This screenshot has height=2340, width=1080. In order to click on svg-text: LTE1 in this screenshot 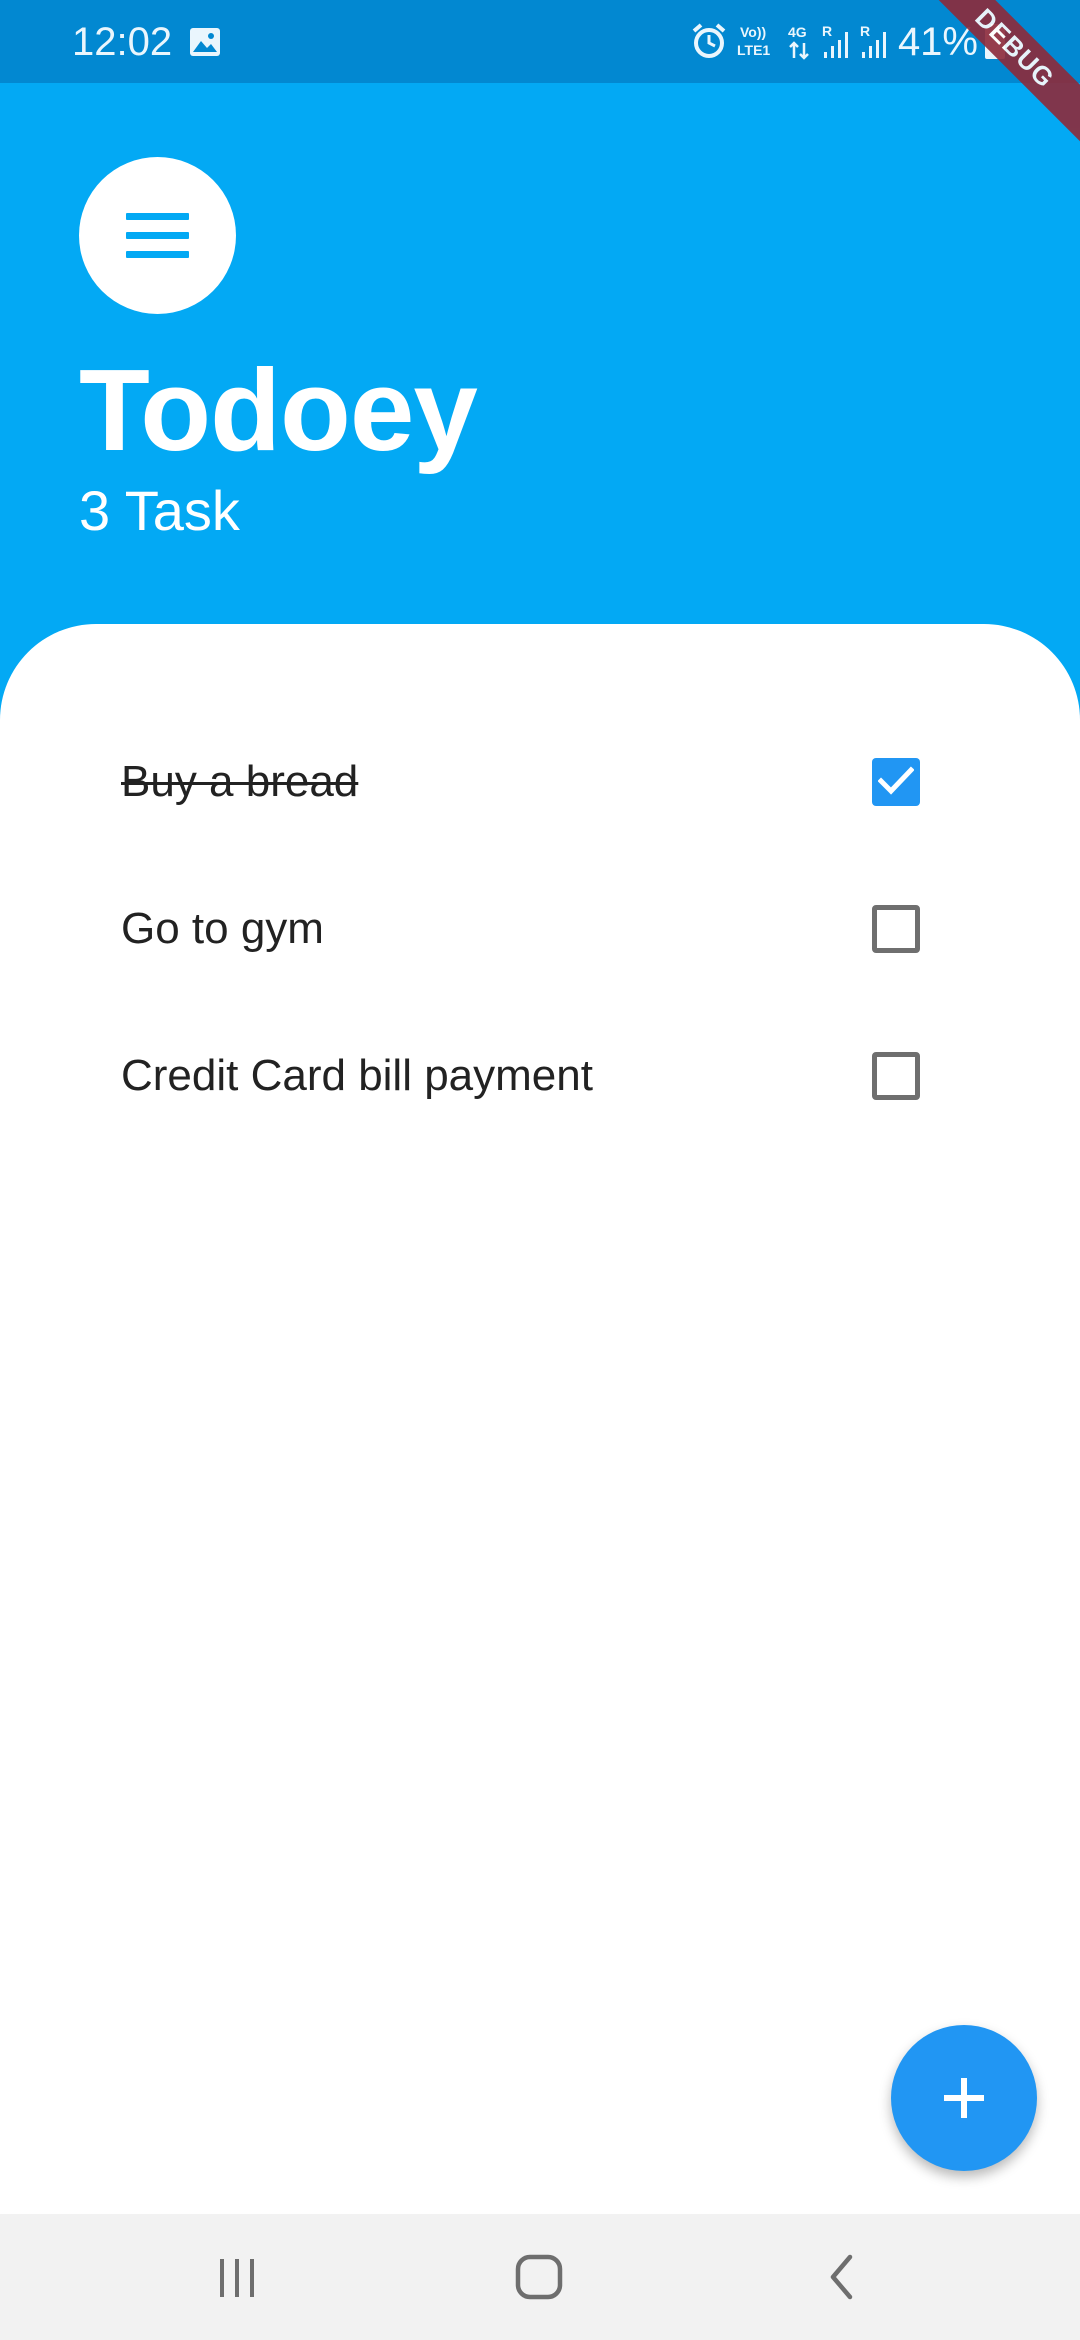, I will do `click(753, 50)`.